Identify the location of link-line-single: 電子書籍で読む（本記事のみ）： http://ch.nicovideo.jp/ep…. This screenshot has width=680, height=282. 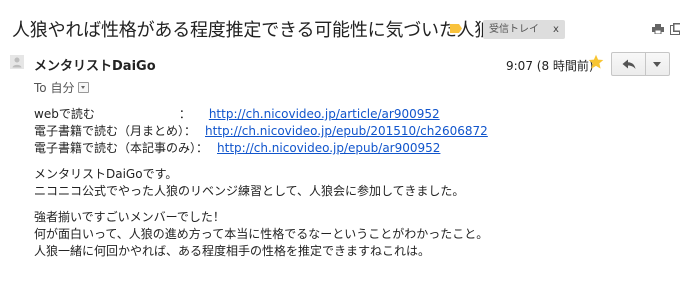
(349, 148).